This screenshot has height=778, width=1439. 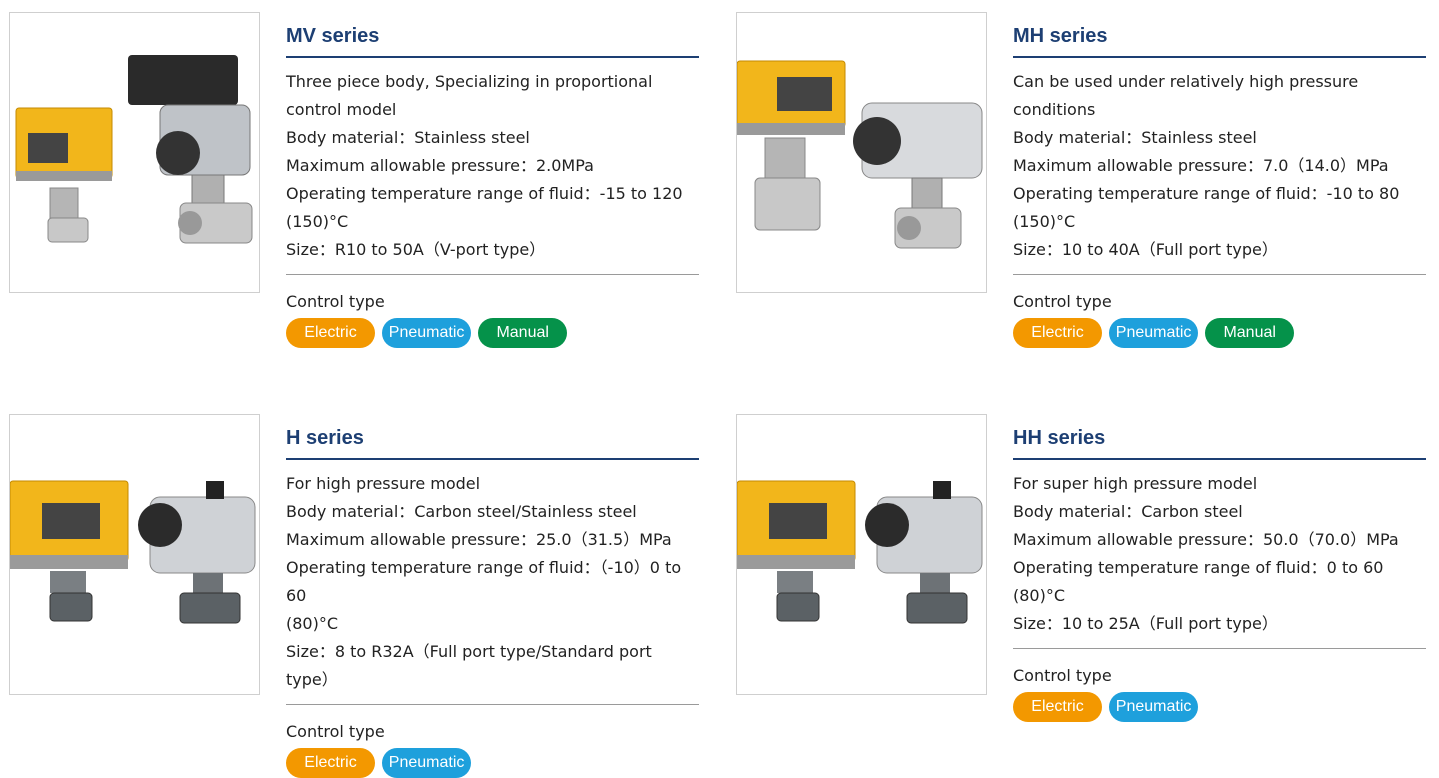 I want to click on spec-line: Size：10 to 25A（Full port type）, so click(x=1145, y=623).